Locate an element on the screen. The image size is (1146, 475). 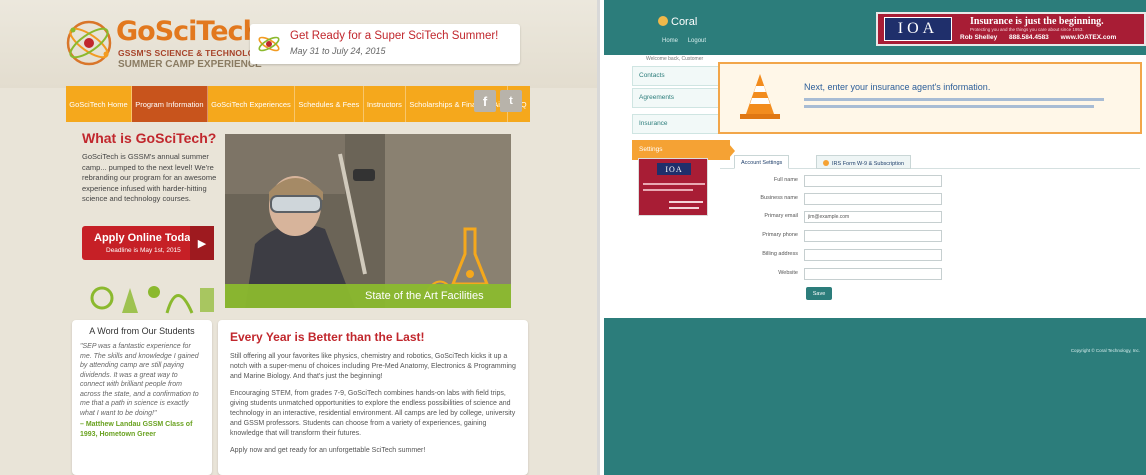
apply-deadline: Deadline is May 1st, 2015 is located at coordinates (143, 250).